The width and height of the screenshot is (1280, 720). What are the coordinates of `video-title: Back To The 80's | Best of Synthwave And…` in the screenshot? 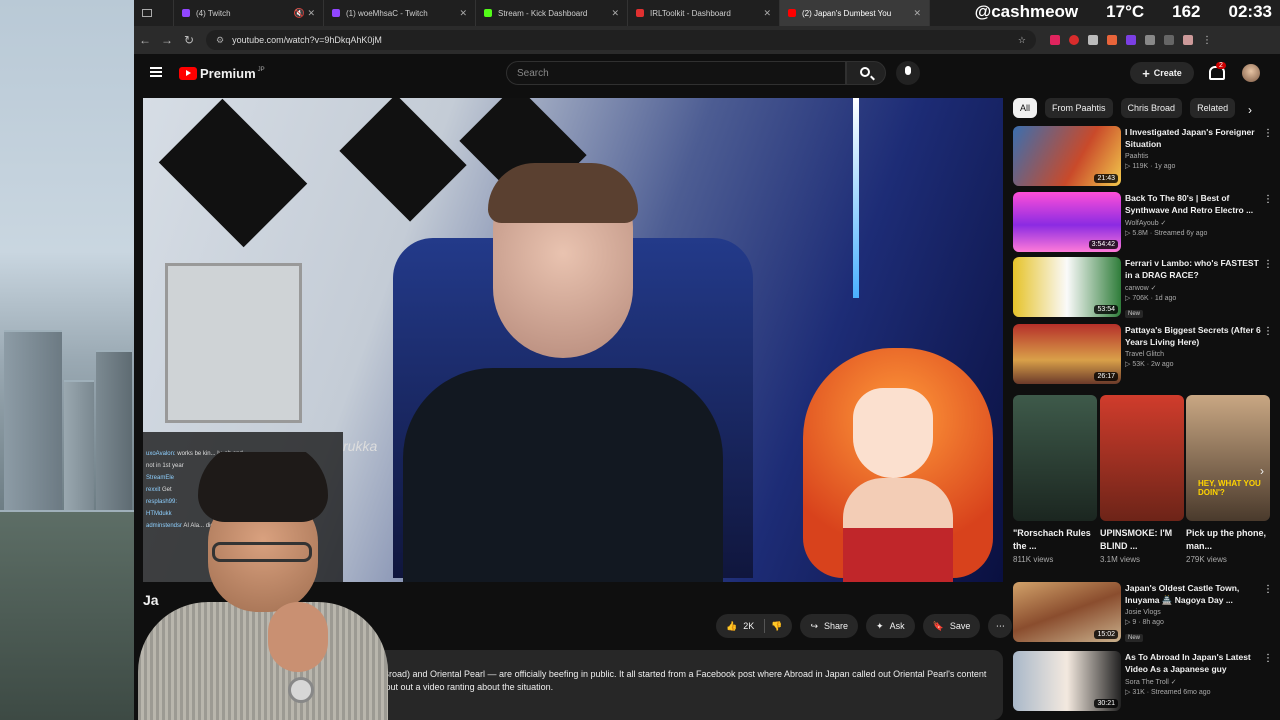 It's located at (1194, 204).